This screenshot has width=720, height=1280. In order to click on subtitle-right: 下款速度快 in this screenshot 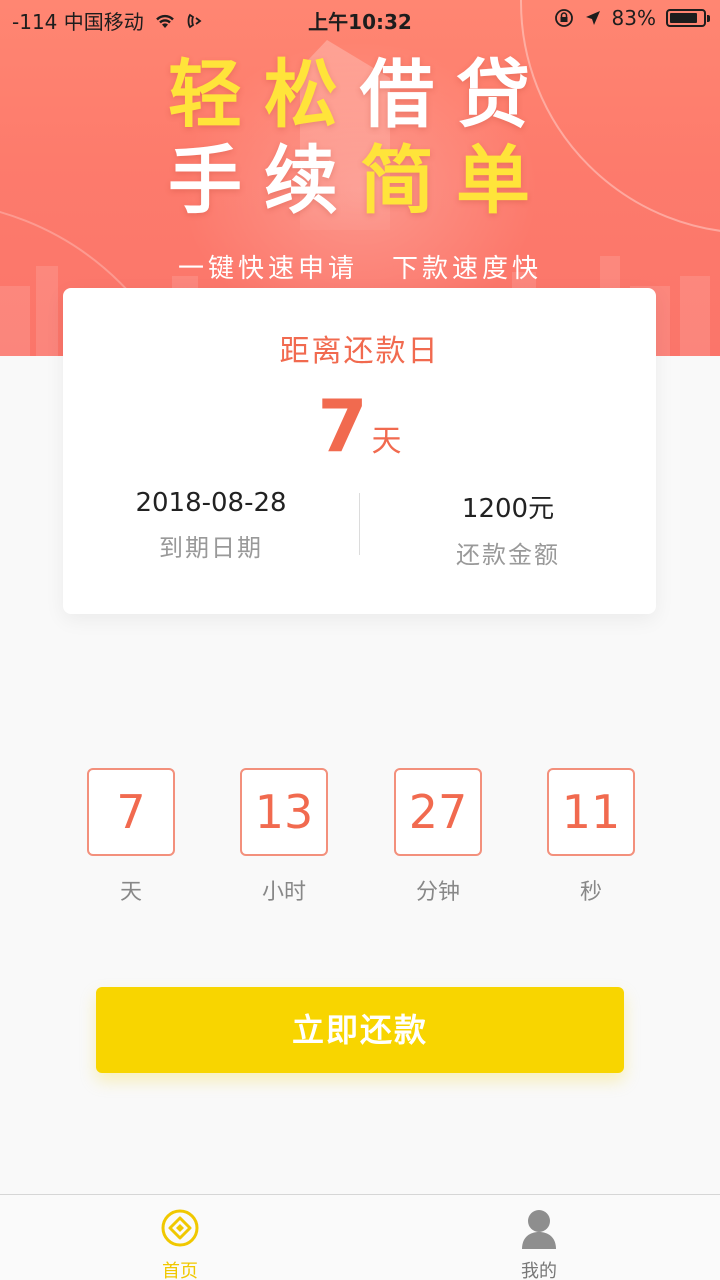, I will do `click(467, 269)`.